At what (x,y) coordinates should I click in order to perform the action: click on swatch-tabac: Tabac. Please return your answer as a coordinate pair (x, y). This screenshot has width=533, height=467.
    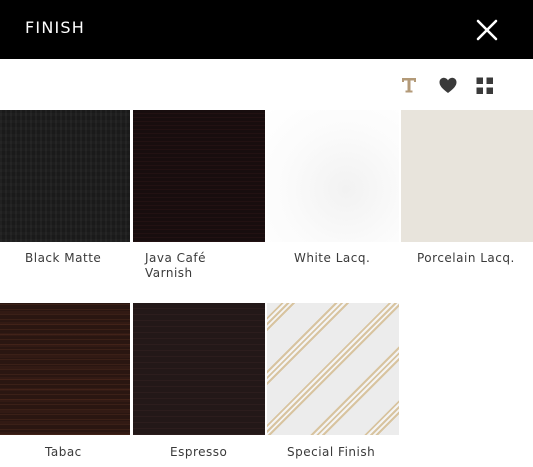
    Looking at the image, I should click on (65, 385).